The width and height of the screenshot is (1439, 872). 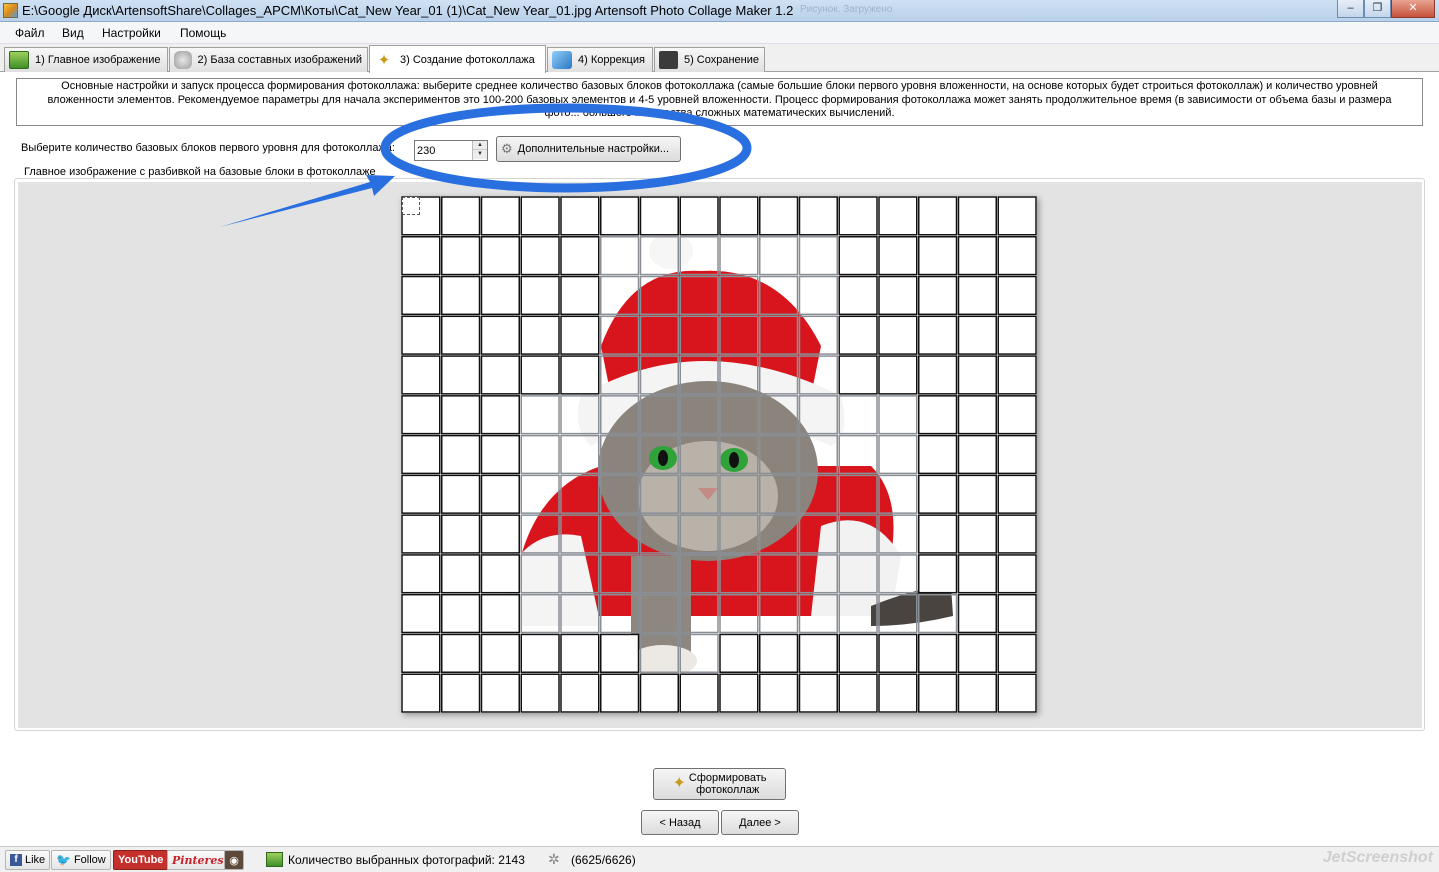 What do you see at coordinates (1377, 9) in the screenshot?
I see `maximize-button: ❐` at bounding box center [1377, 9].